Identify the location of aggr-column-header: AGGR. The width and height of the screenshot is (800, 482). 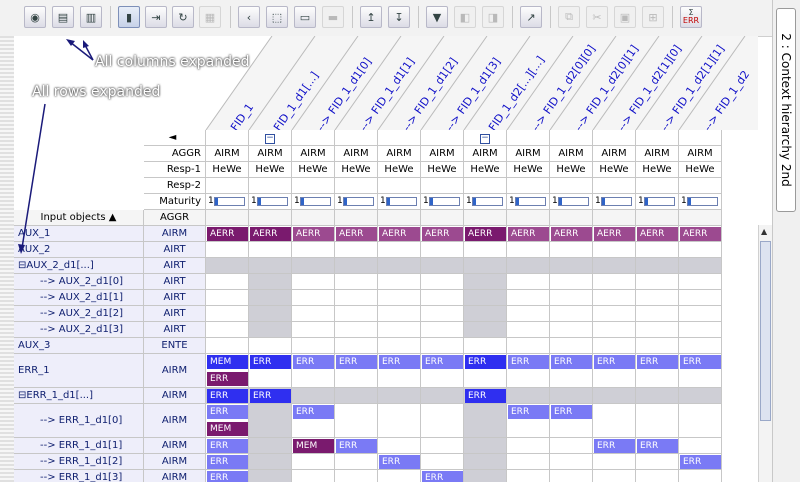
(175, 218).